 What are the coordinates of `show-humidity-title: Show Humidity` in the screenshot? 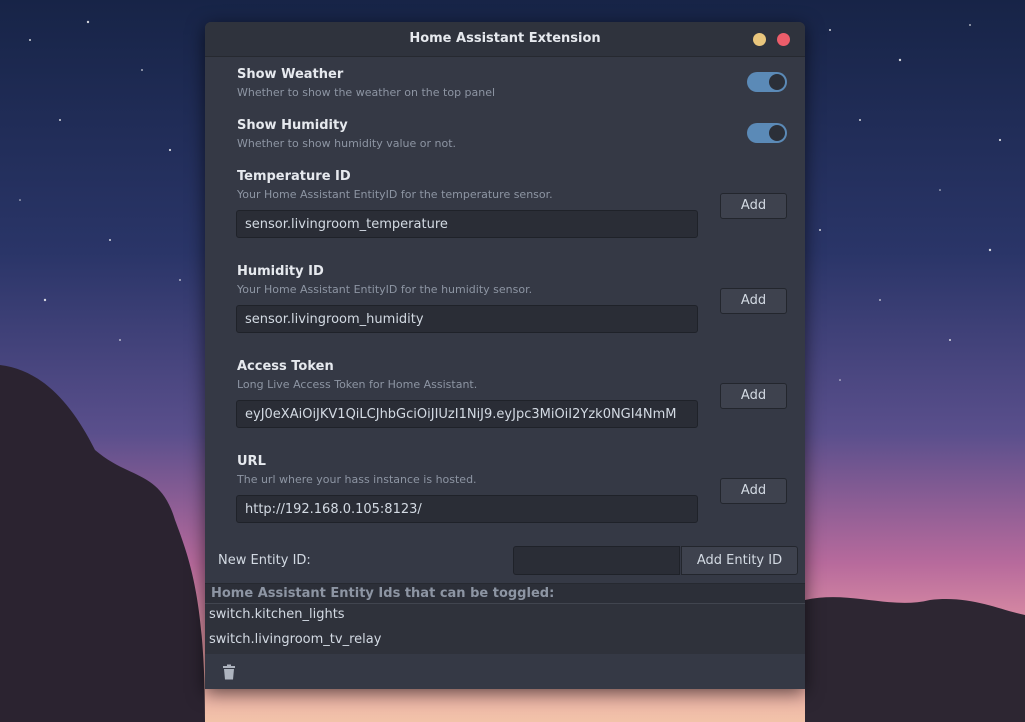 It's located at (292, 125).